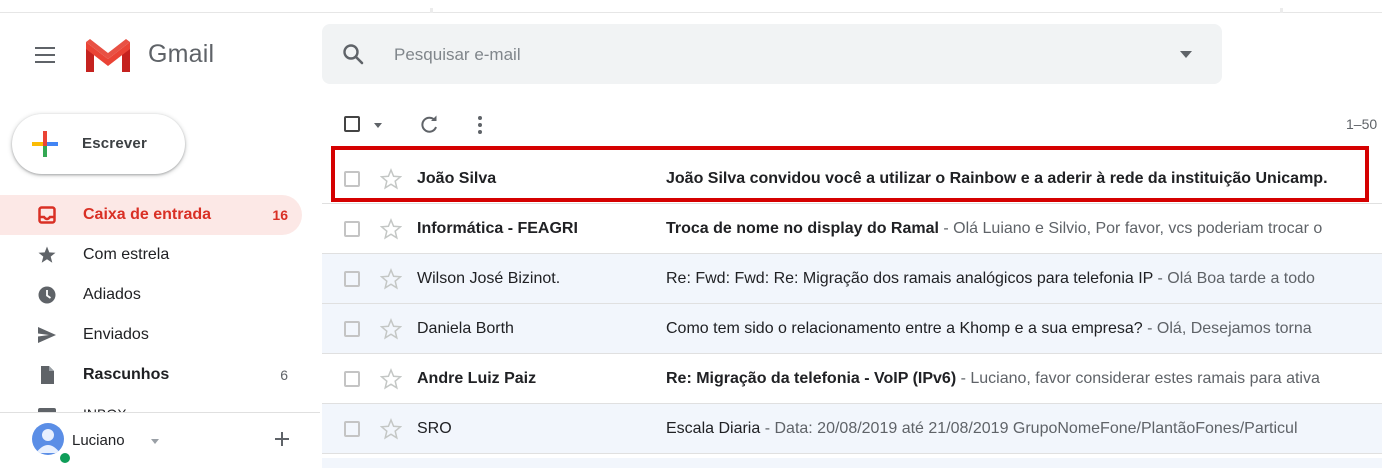 This screenshot has height=469, width=1382. I want to click on main-menu-button, so click(45, 55).